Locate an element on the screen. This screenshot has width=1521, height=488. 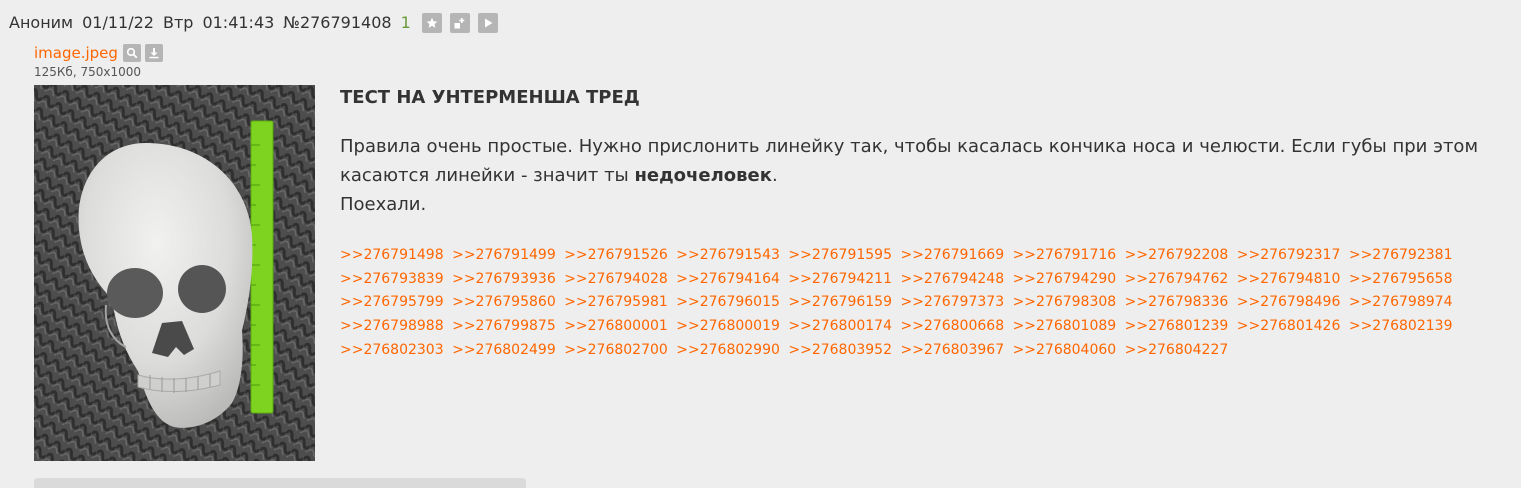
post-subject: ТЕСТ НА УНТЕРМЕНША ТРЕД is located at coordinates (490, 97).